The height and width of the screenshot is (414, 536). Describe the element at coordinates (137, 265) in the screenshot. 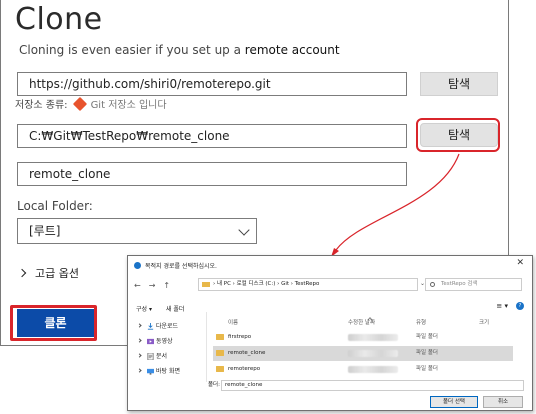

I see `app-icon` at that location.